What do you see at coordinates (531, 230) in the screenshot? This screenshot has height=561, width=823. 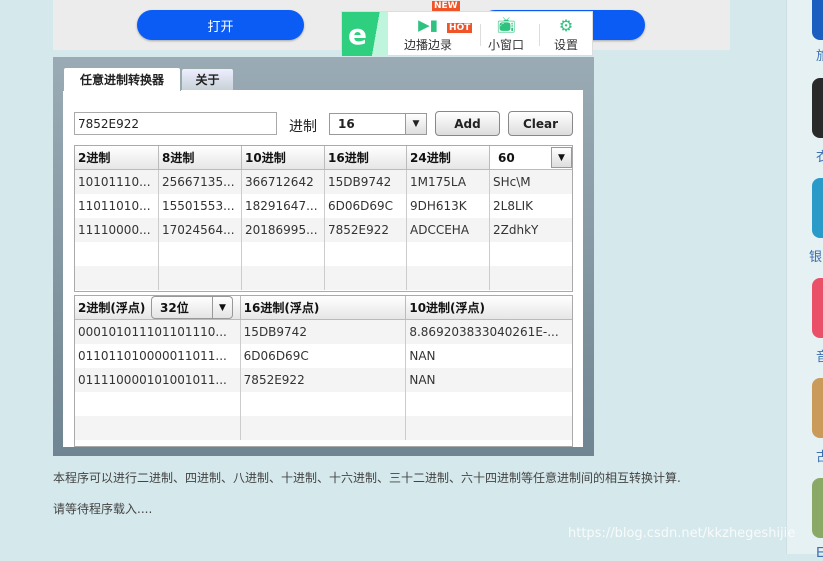 I see `table-cell: 2ZdhkY` at bounding box center [531, 230].